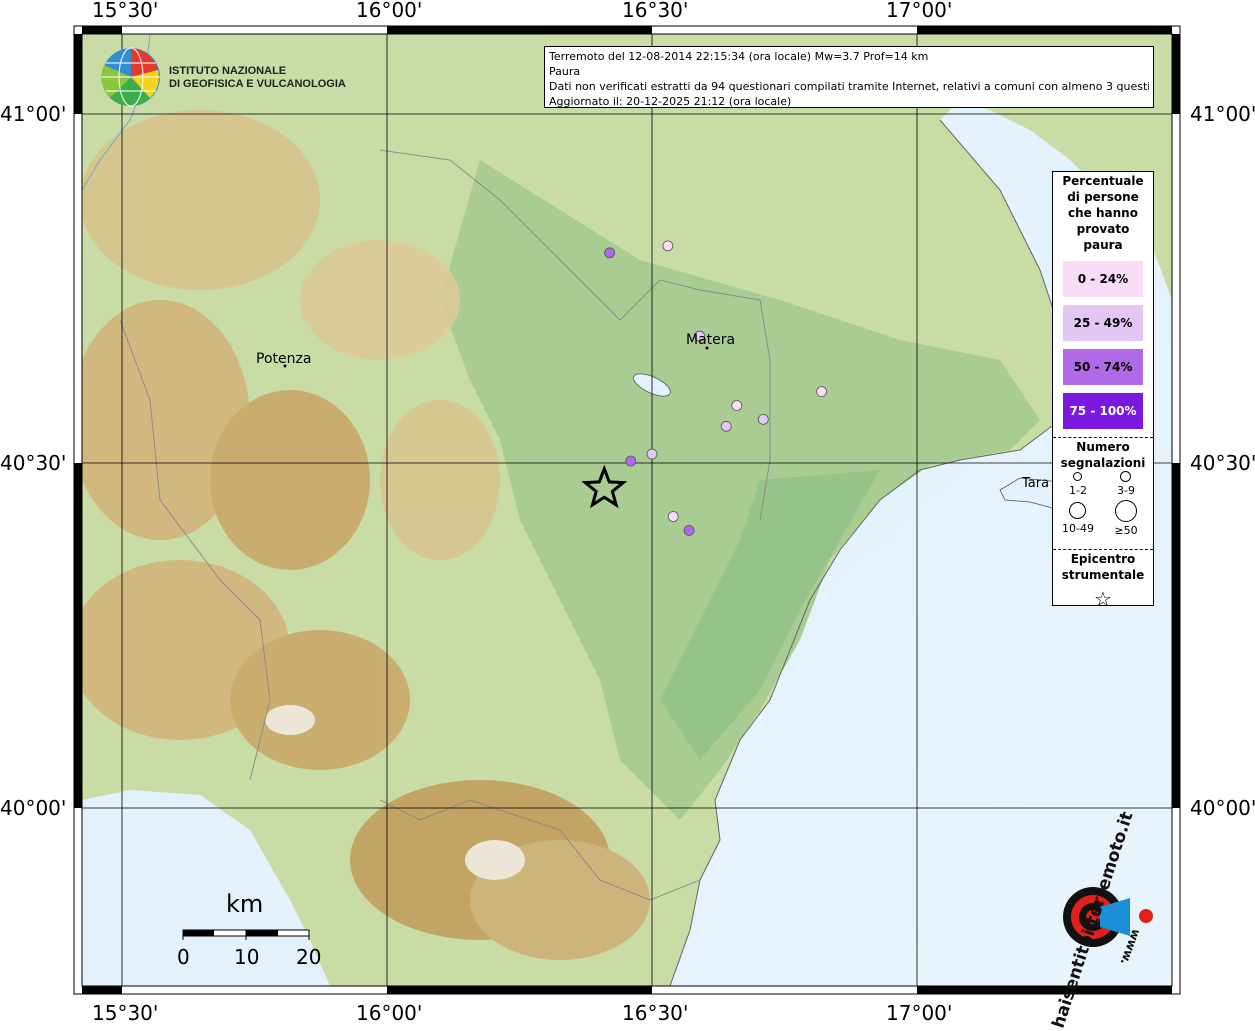 This screenshot has height=1031, width=1255. Describe the element at coordinates (1103, 447) in the screenshot. I see `legend-count-title-line: Numero` at that location.